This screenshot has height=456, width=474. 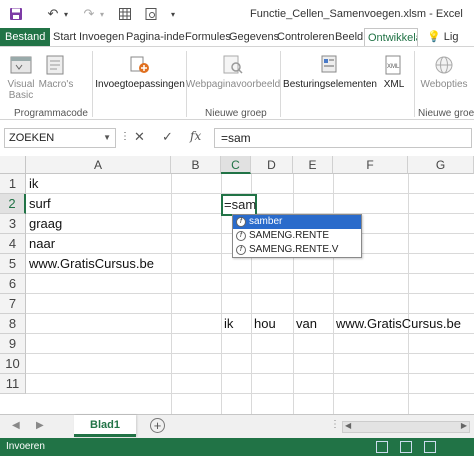 What do you see at coordinates (305, 37) in the screenshot?
I see `tab-controleren: Controleren` at bounding box center [305, 37].